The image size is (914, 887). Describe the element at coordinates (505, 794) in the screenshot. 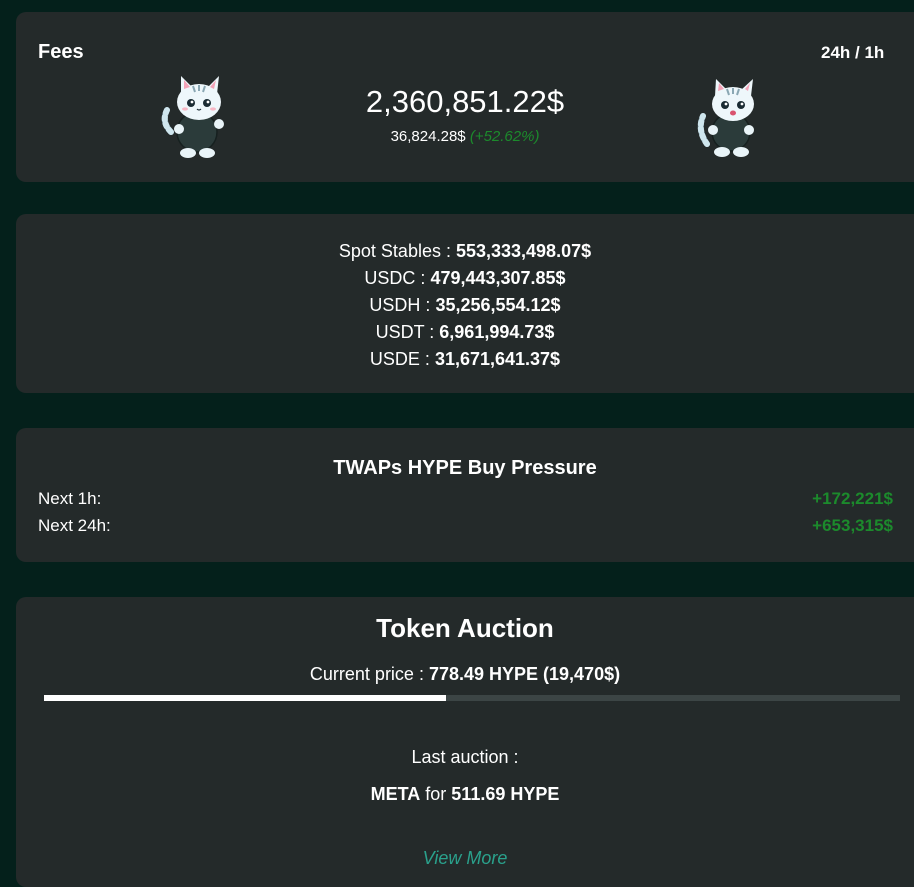

I see `last-auction-amount: 511.69 HYPE` at that location.